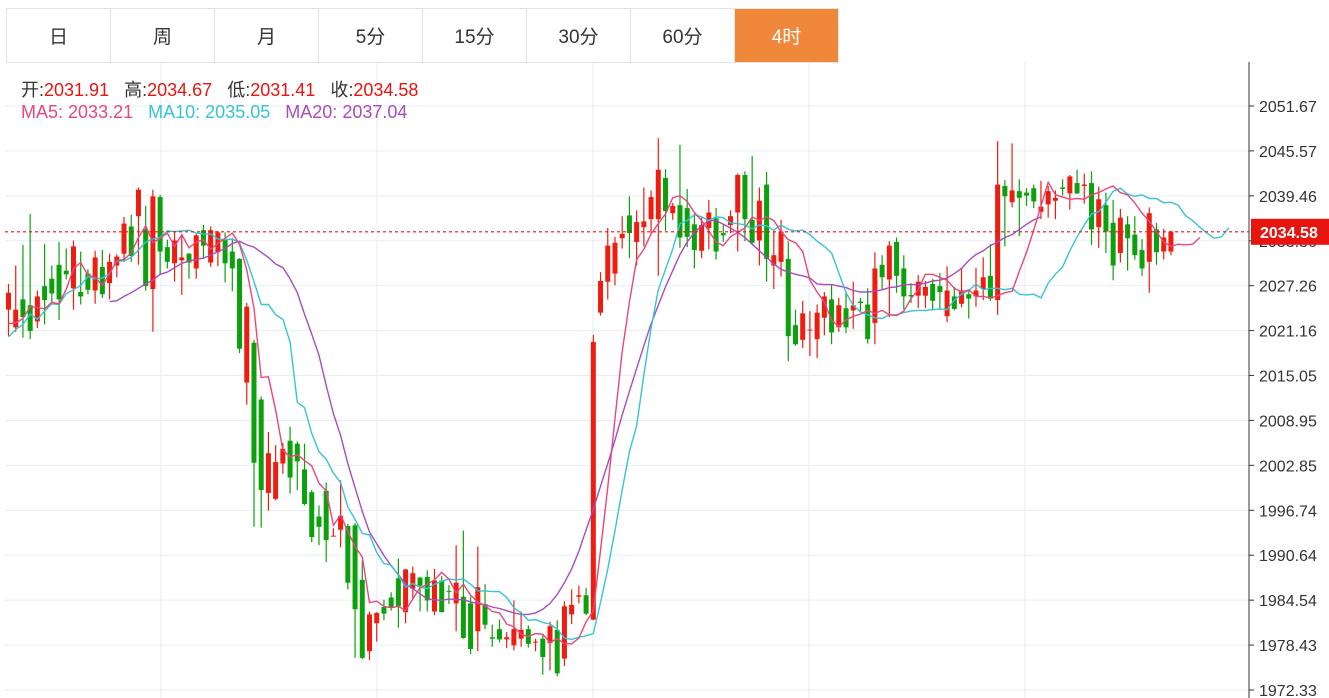 Image resolution: width=1329 pixels, height=698 pixels. What do you see at coordinates (1288, 107) in the screenshot?
I see `y-tick-label: 2051.67` at bounding box center [1288, 107].